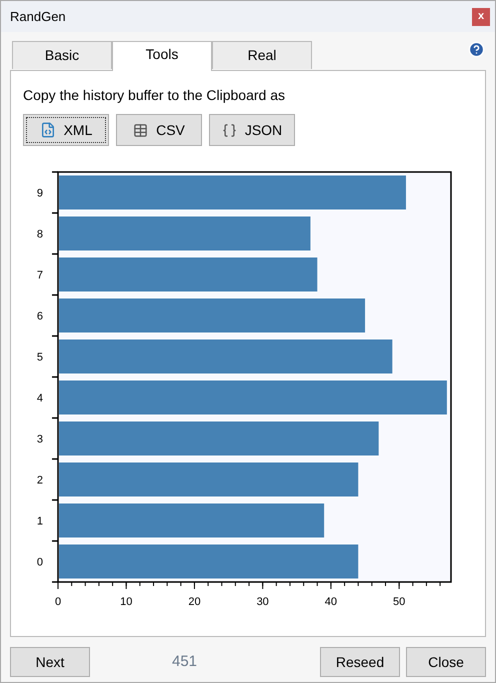  What do you see at coordinates (39, 480) in the screenshot?
I see `axis-label: 2` at bounding box center [39, 480].